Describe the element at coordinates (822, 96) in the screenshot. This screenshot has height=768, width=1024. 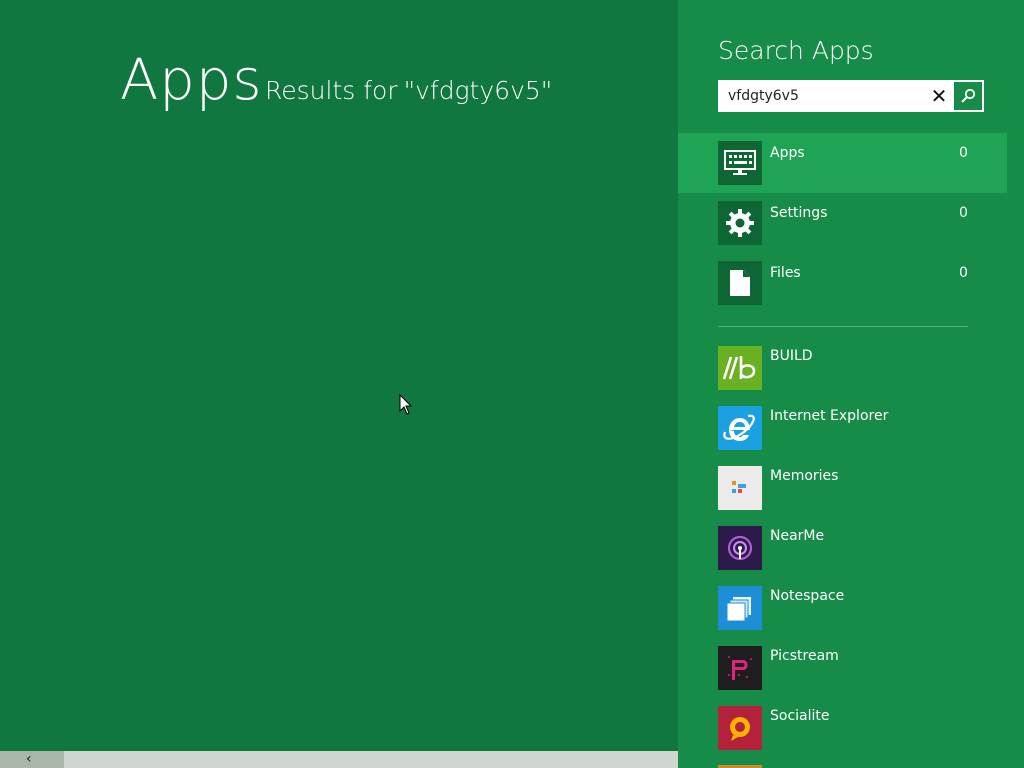
I see `search-input` at that location.